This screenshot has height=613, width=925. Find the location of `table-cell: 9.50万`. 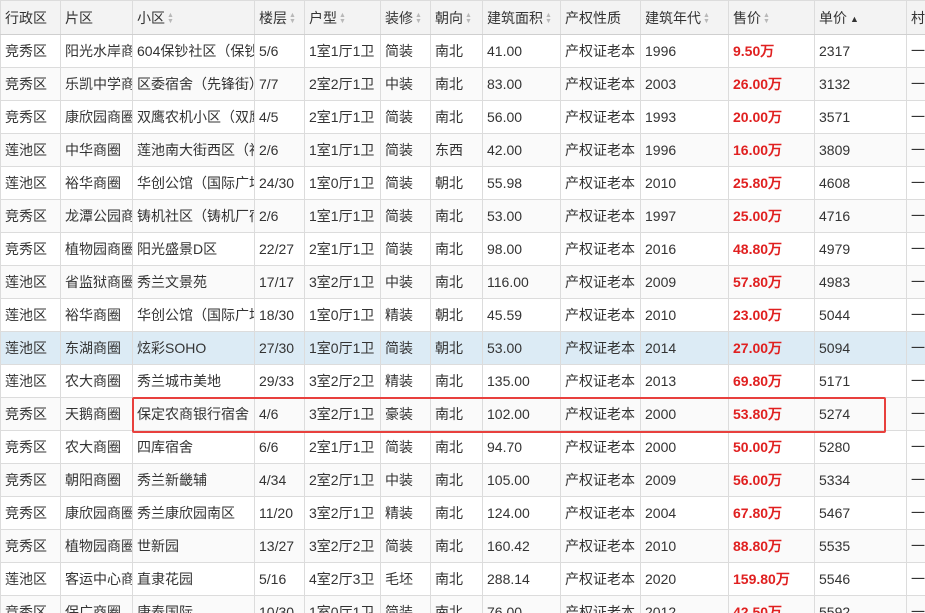

table-cell: 9.50万 is located at coordinates (771, 51).